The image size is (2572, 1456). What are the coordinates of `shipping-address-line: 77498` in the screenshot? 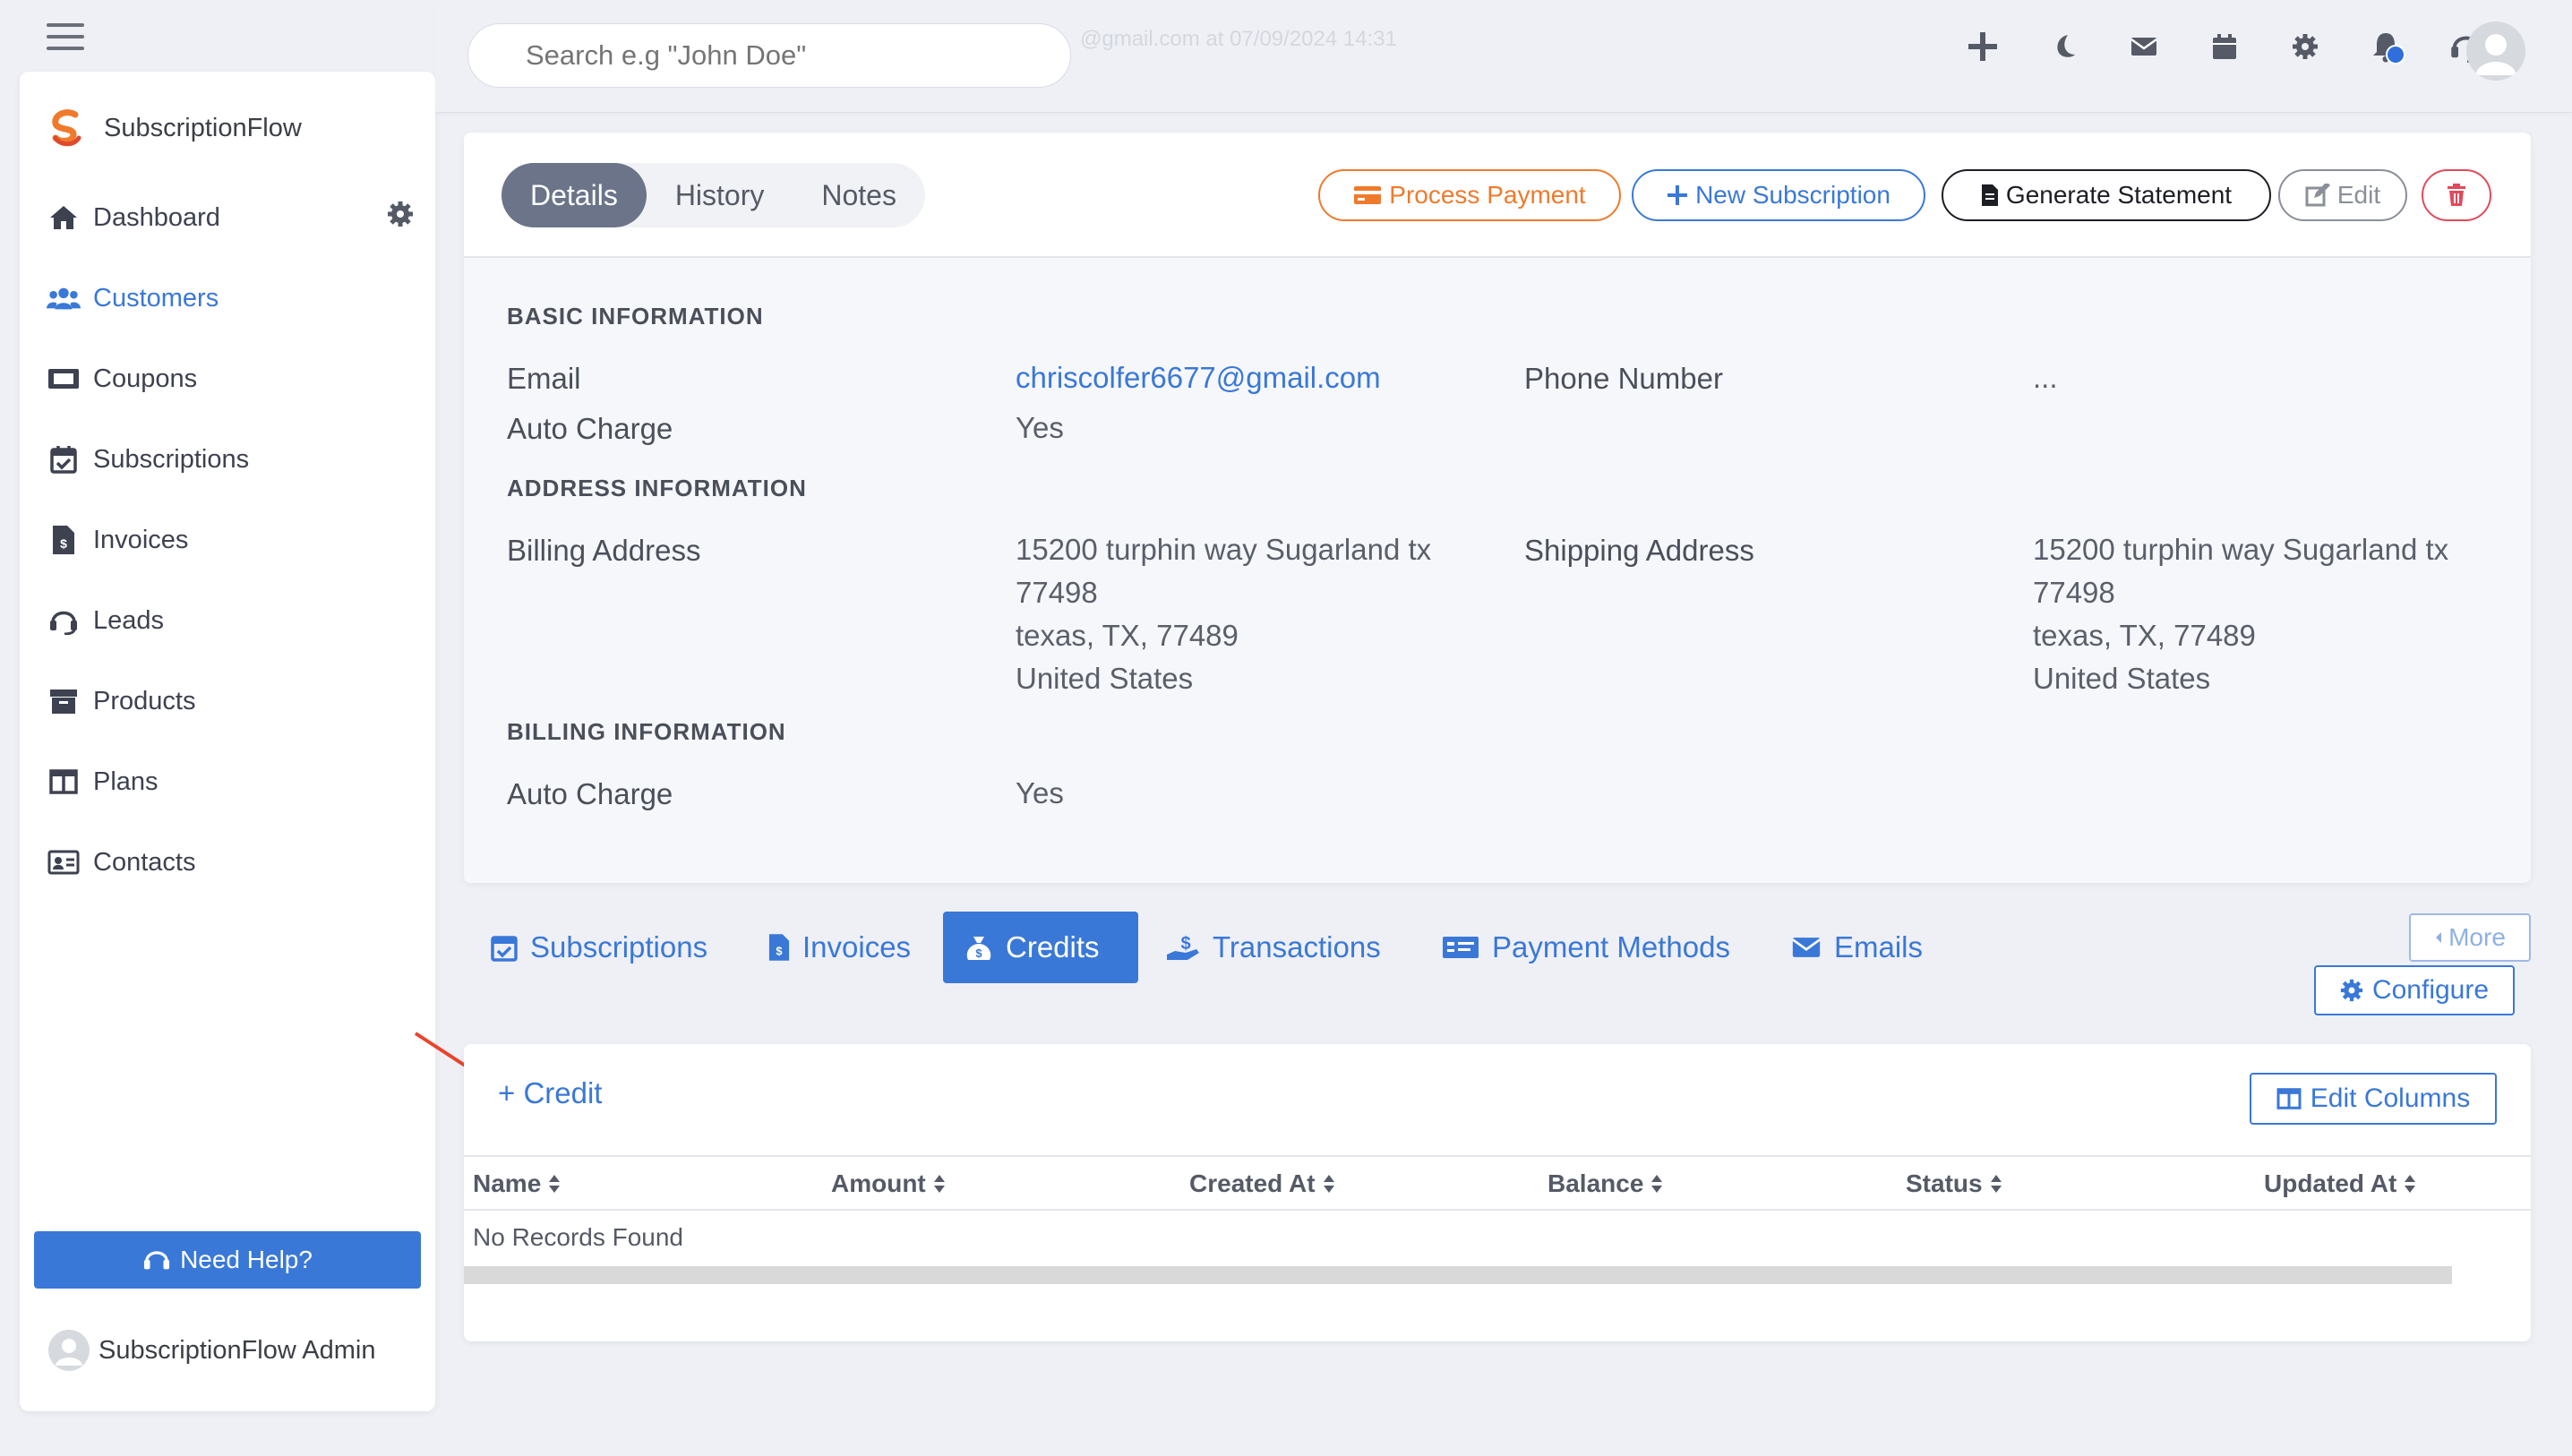 It's located at (2074, 592).